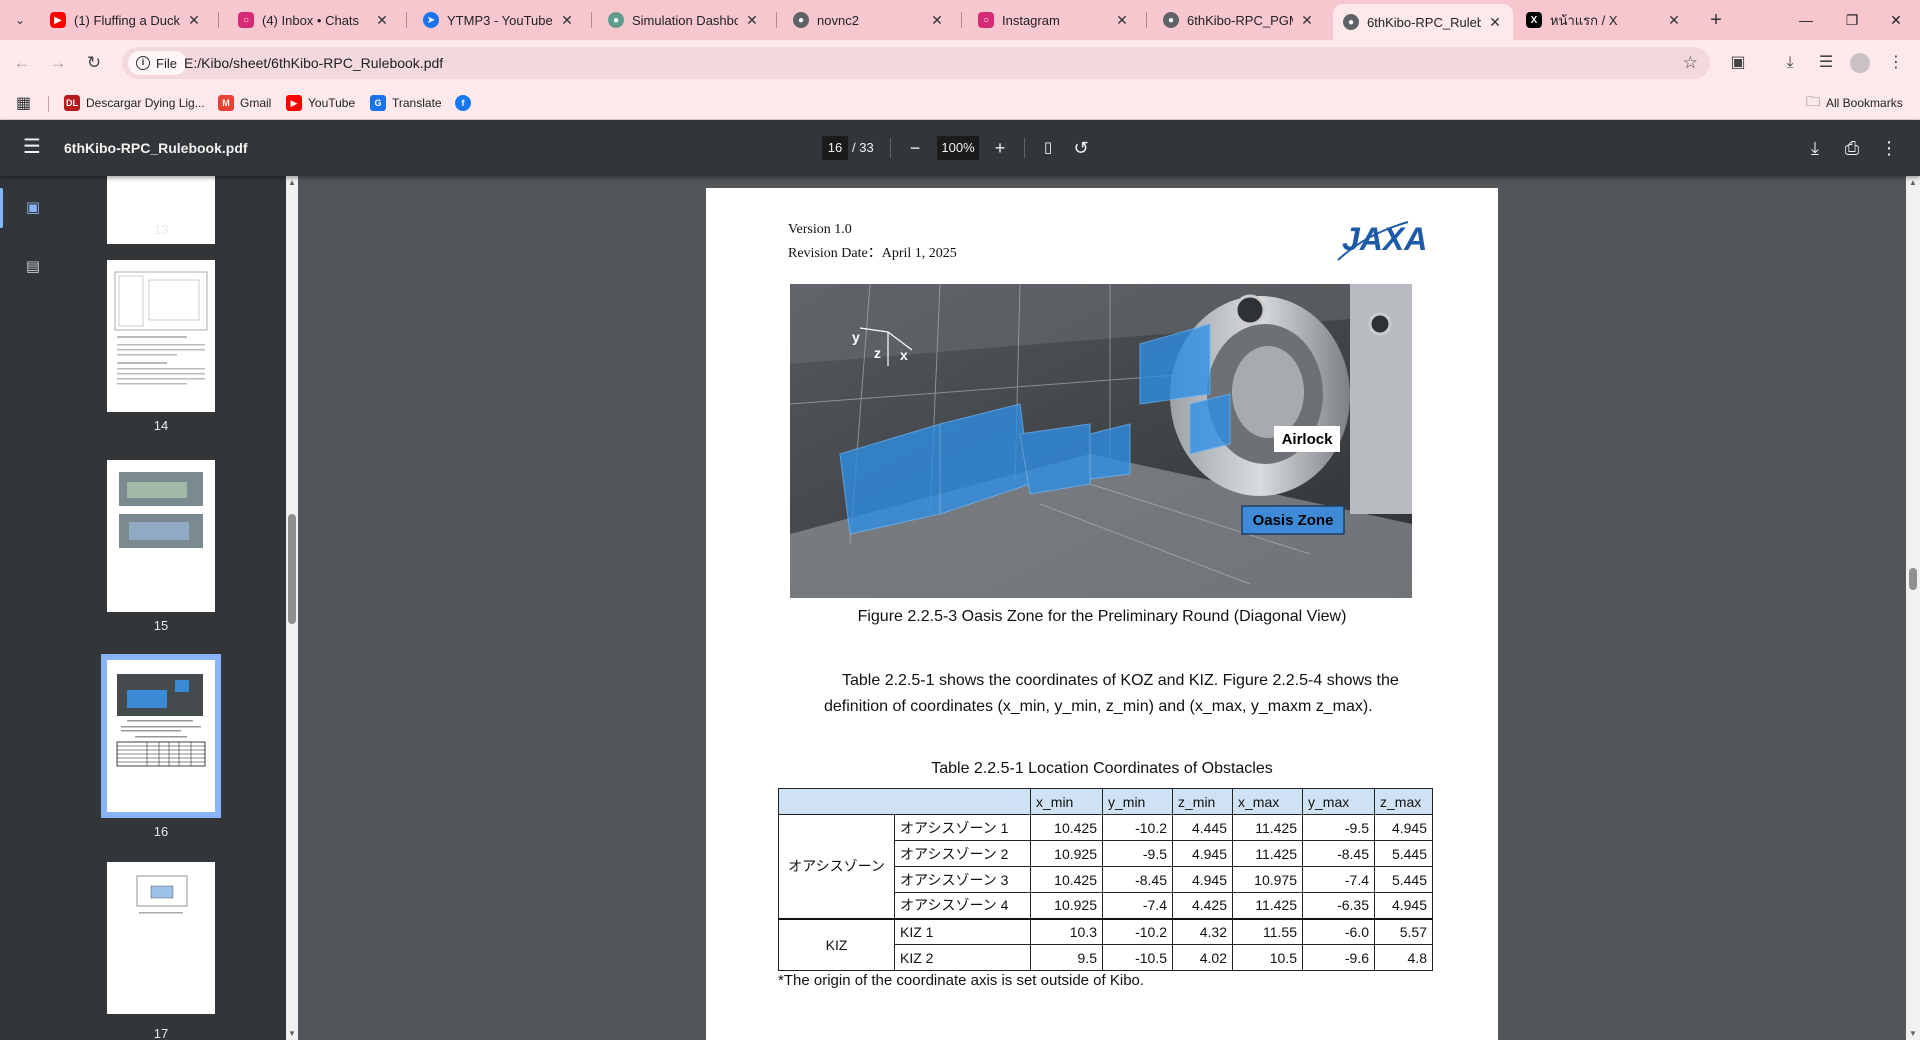  What do you see at coordinates (244, 103) in the screenshot?
I see `bookmark-gmail: M Gmail` at bounding box center [244, 103].